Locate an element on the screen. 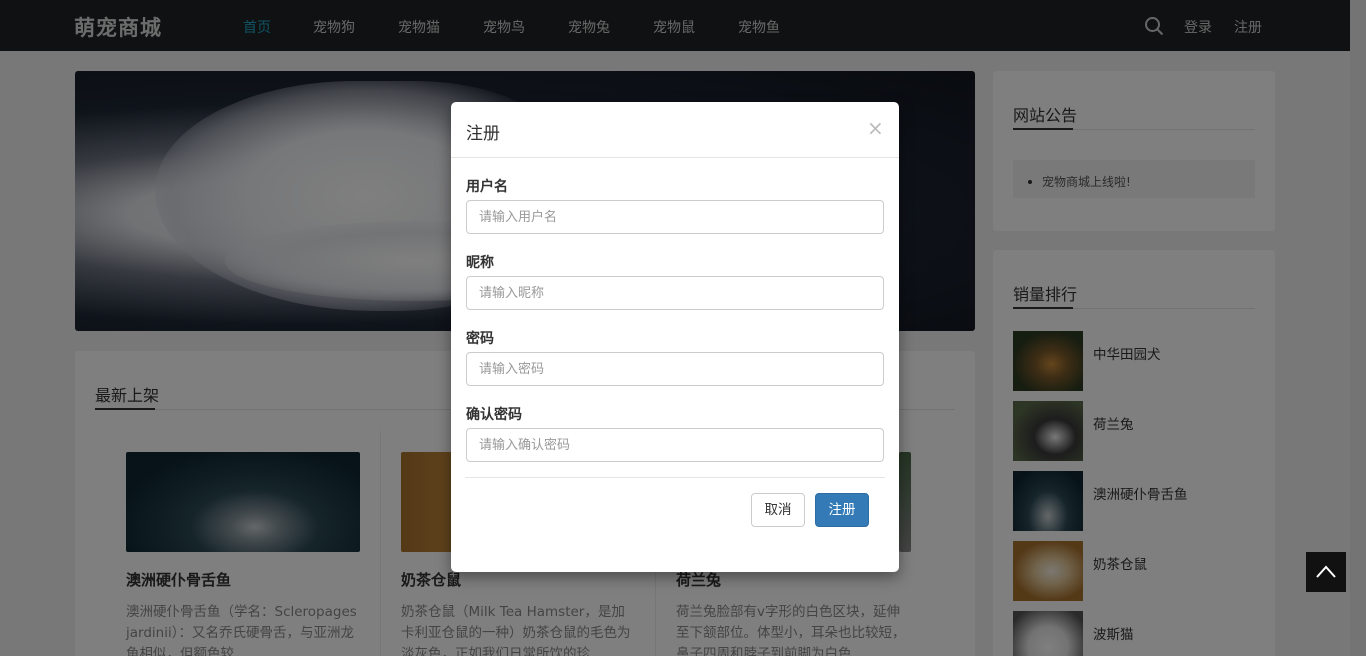  modal-title: 注册 is located at coordinates (483, 134).